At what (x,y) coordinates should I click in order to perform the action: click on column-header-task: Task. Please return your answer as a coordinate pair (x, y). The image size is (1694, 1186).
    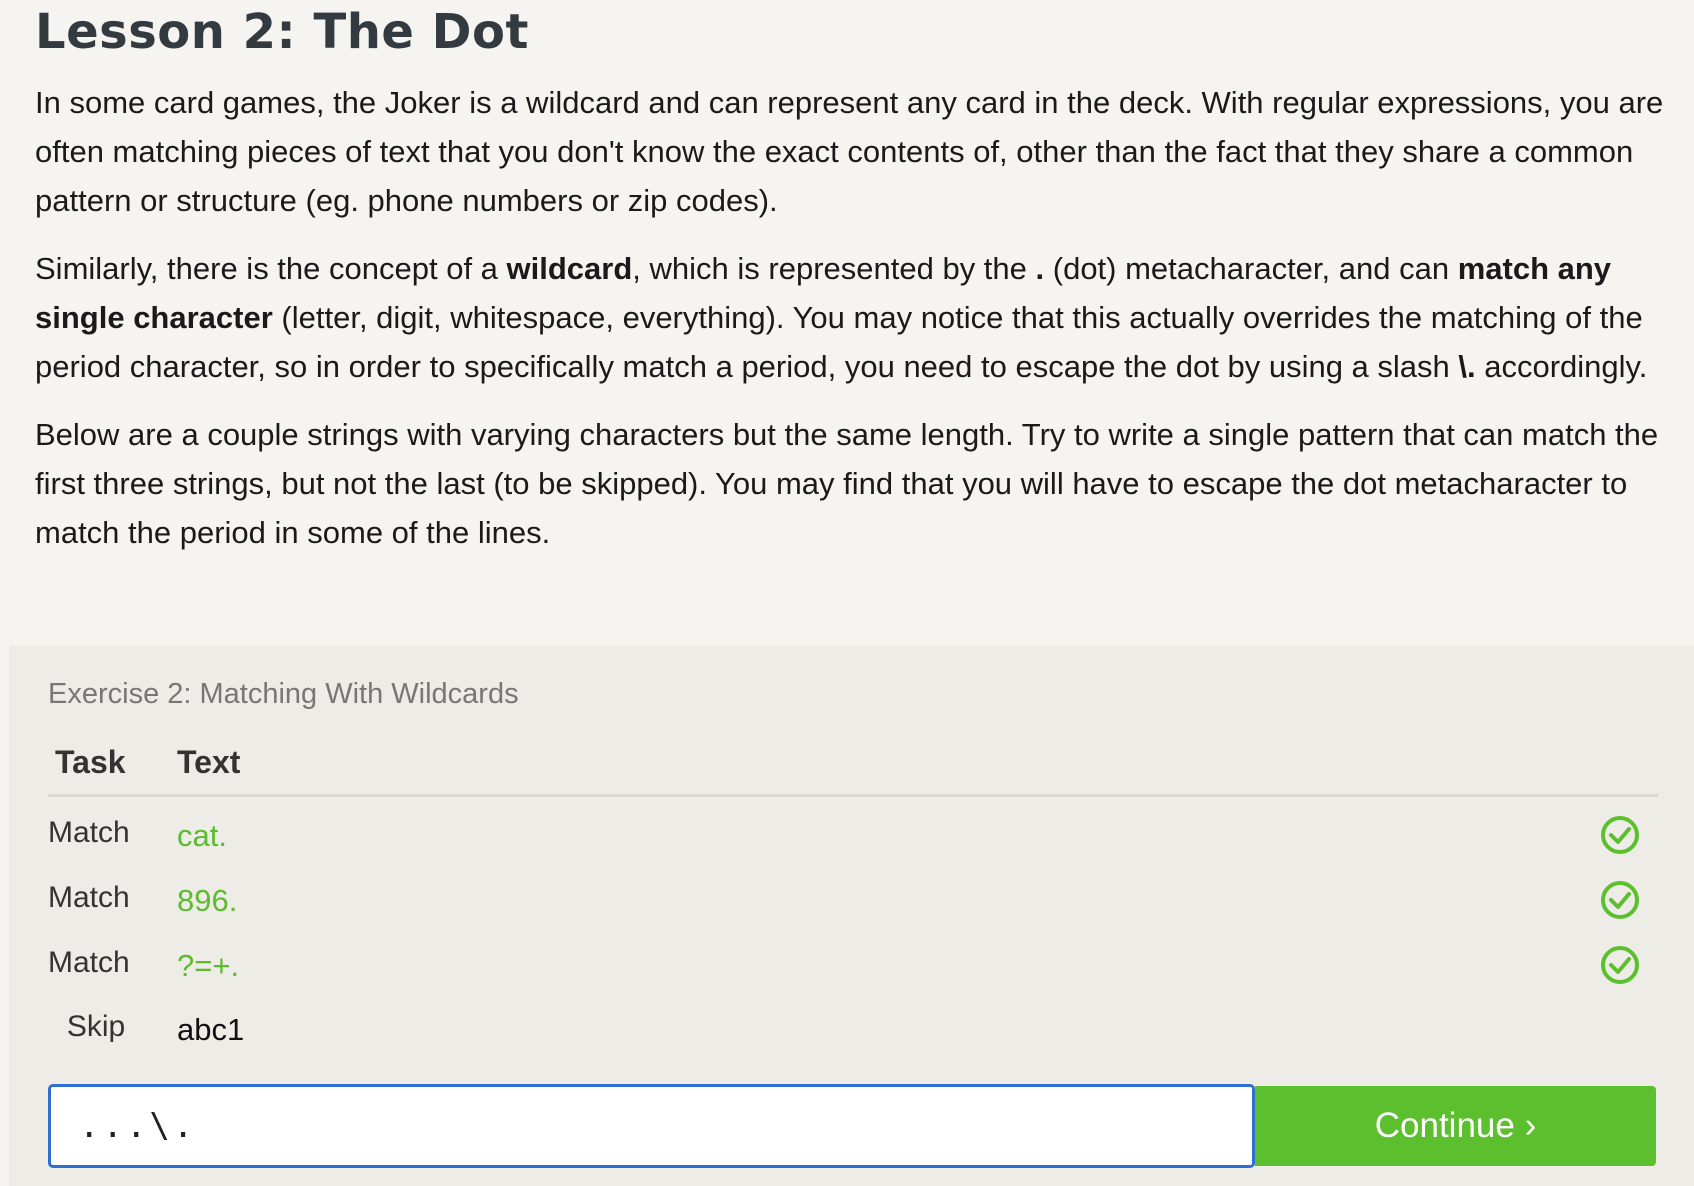
    Looking at the image, I should click on (90, 762).